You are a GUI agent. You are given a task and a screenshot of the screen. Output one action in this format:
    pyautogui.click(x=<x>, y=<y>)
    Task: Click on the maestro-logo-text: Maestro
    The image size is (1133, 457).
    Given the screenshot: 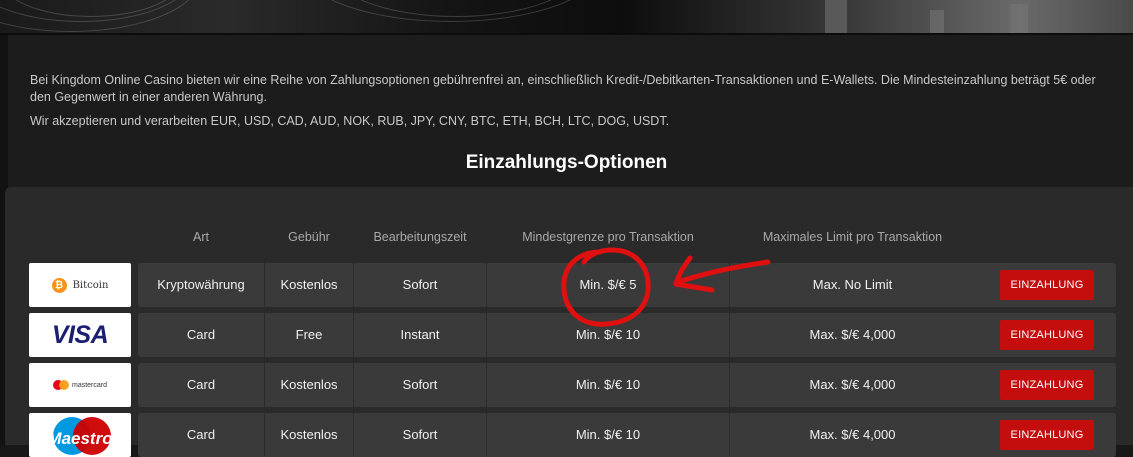 What is the action you would take?
    pyautogui.click(x=80, y=438)
    